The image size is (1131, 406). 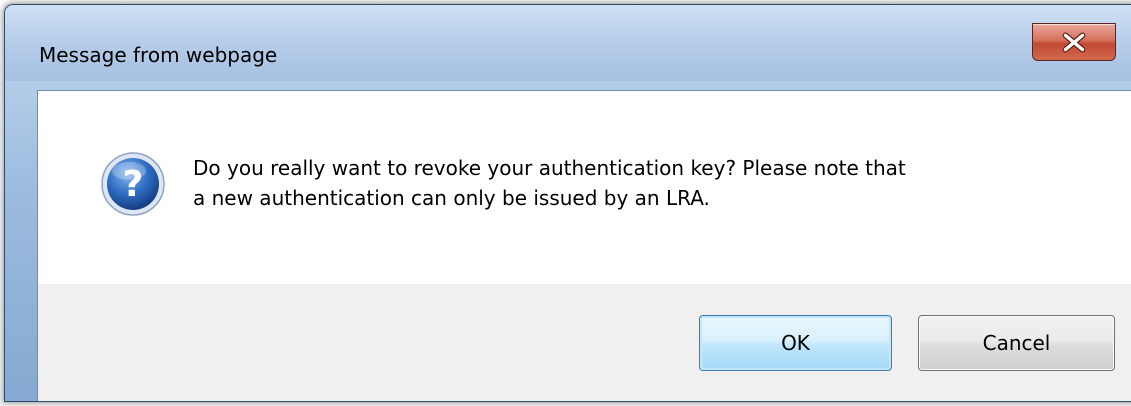 I want to click on question-icon: ?, so click(x=133, y=184).